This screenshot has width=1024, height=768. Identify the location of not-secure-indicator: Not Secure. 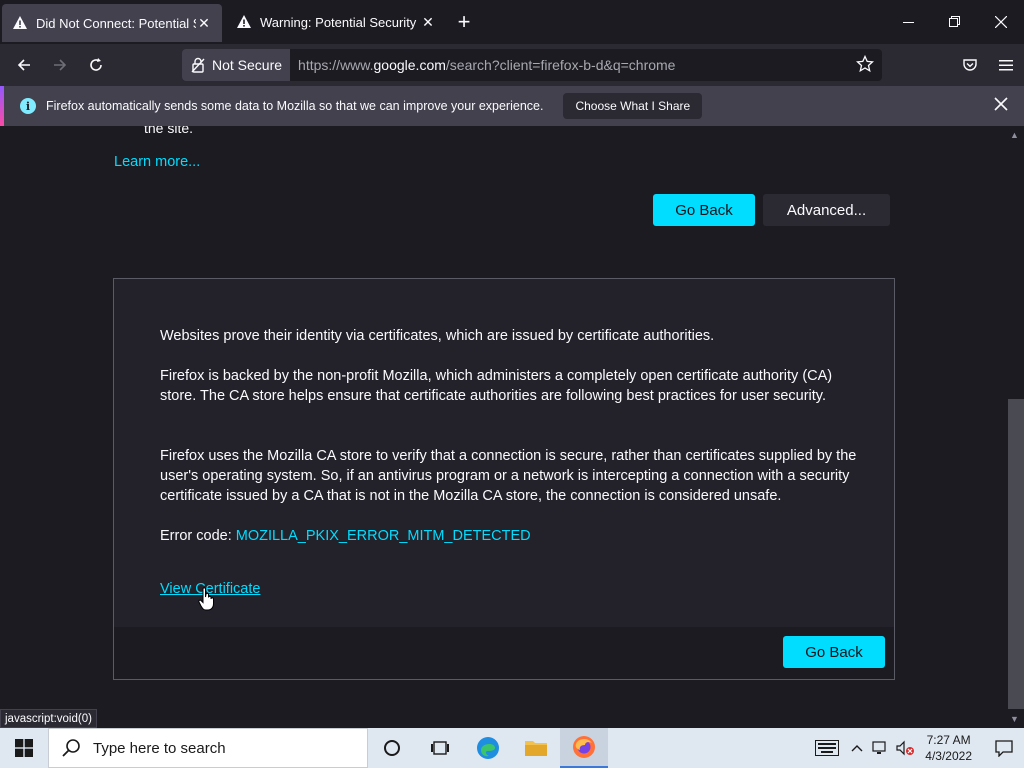
(236, 65).